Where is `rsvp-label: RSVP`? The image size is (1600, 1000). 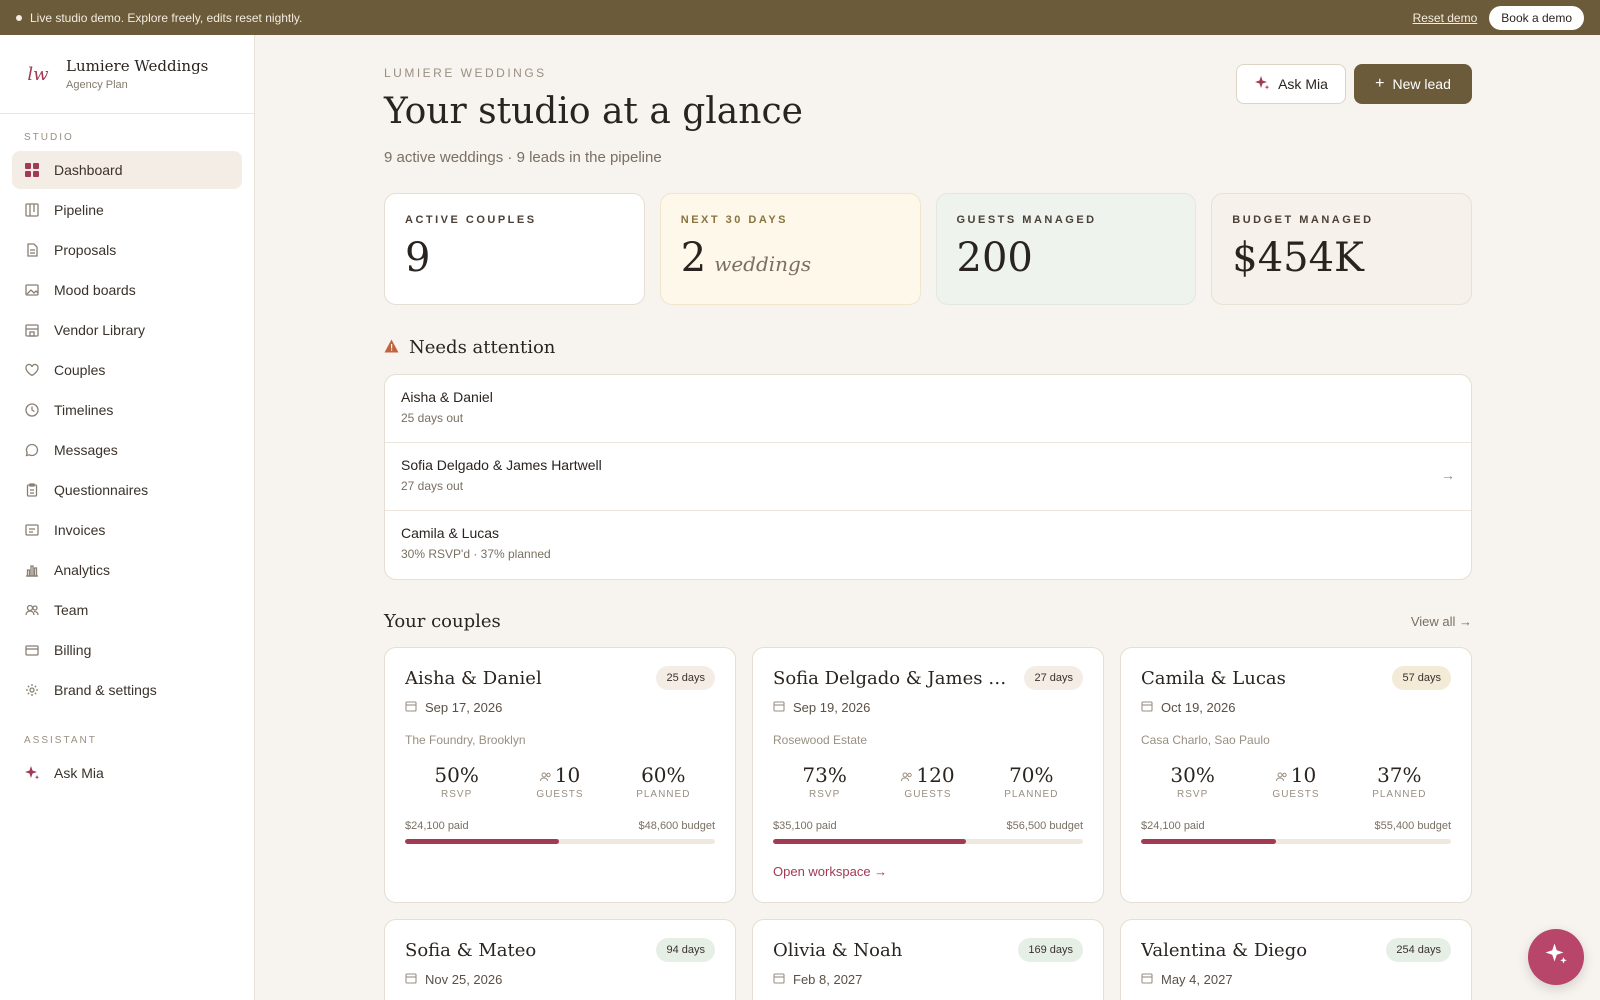
rsvp-label: RSVP is located at coordinates (825, 794).